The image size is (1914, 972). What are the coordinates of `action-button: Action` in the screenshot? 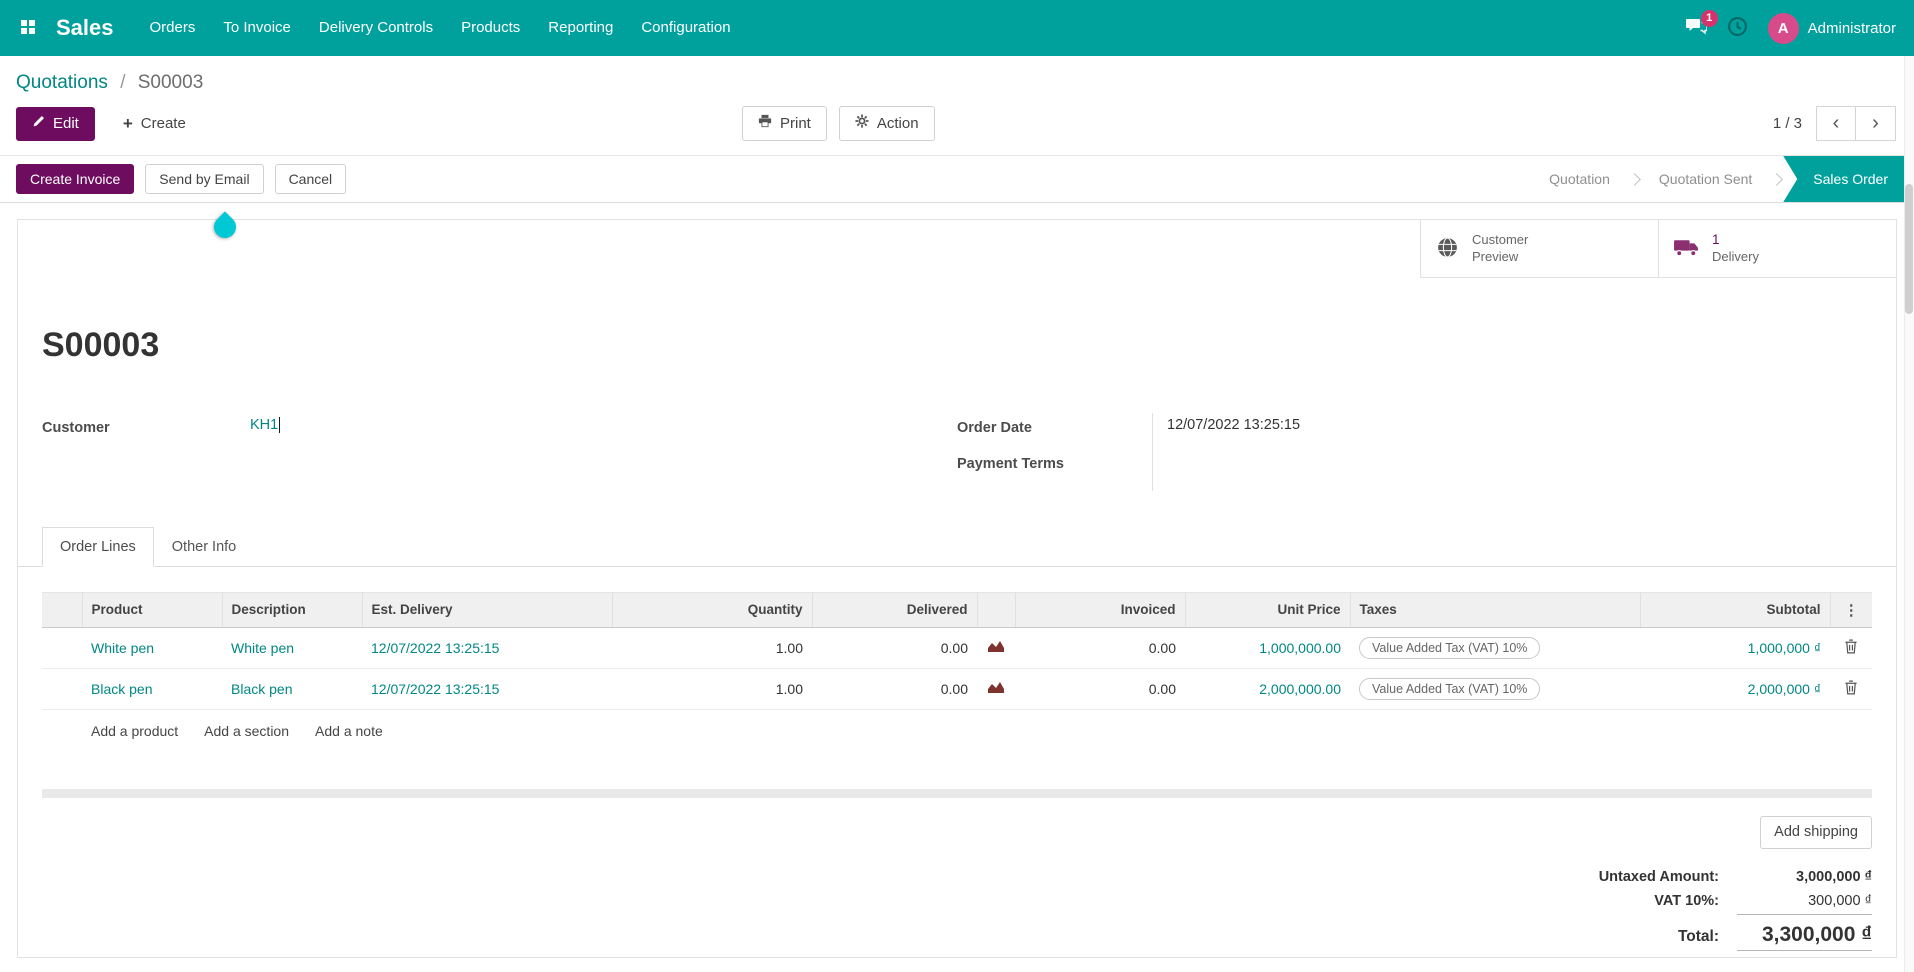 It's located at (886, 123).